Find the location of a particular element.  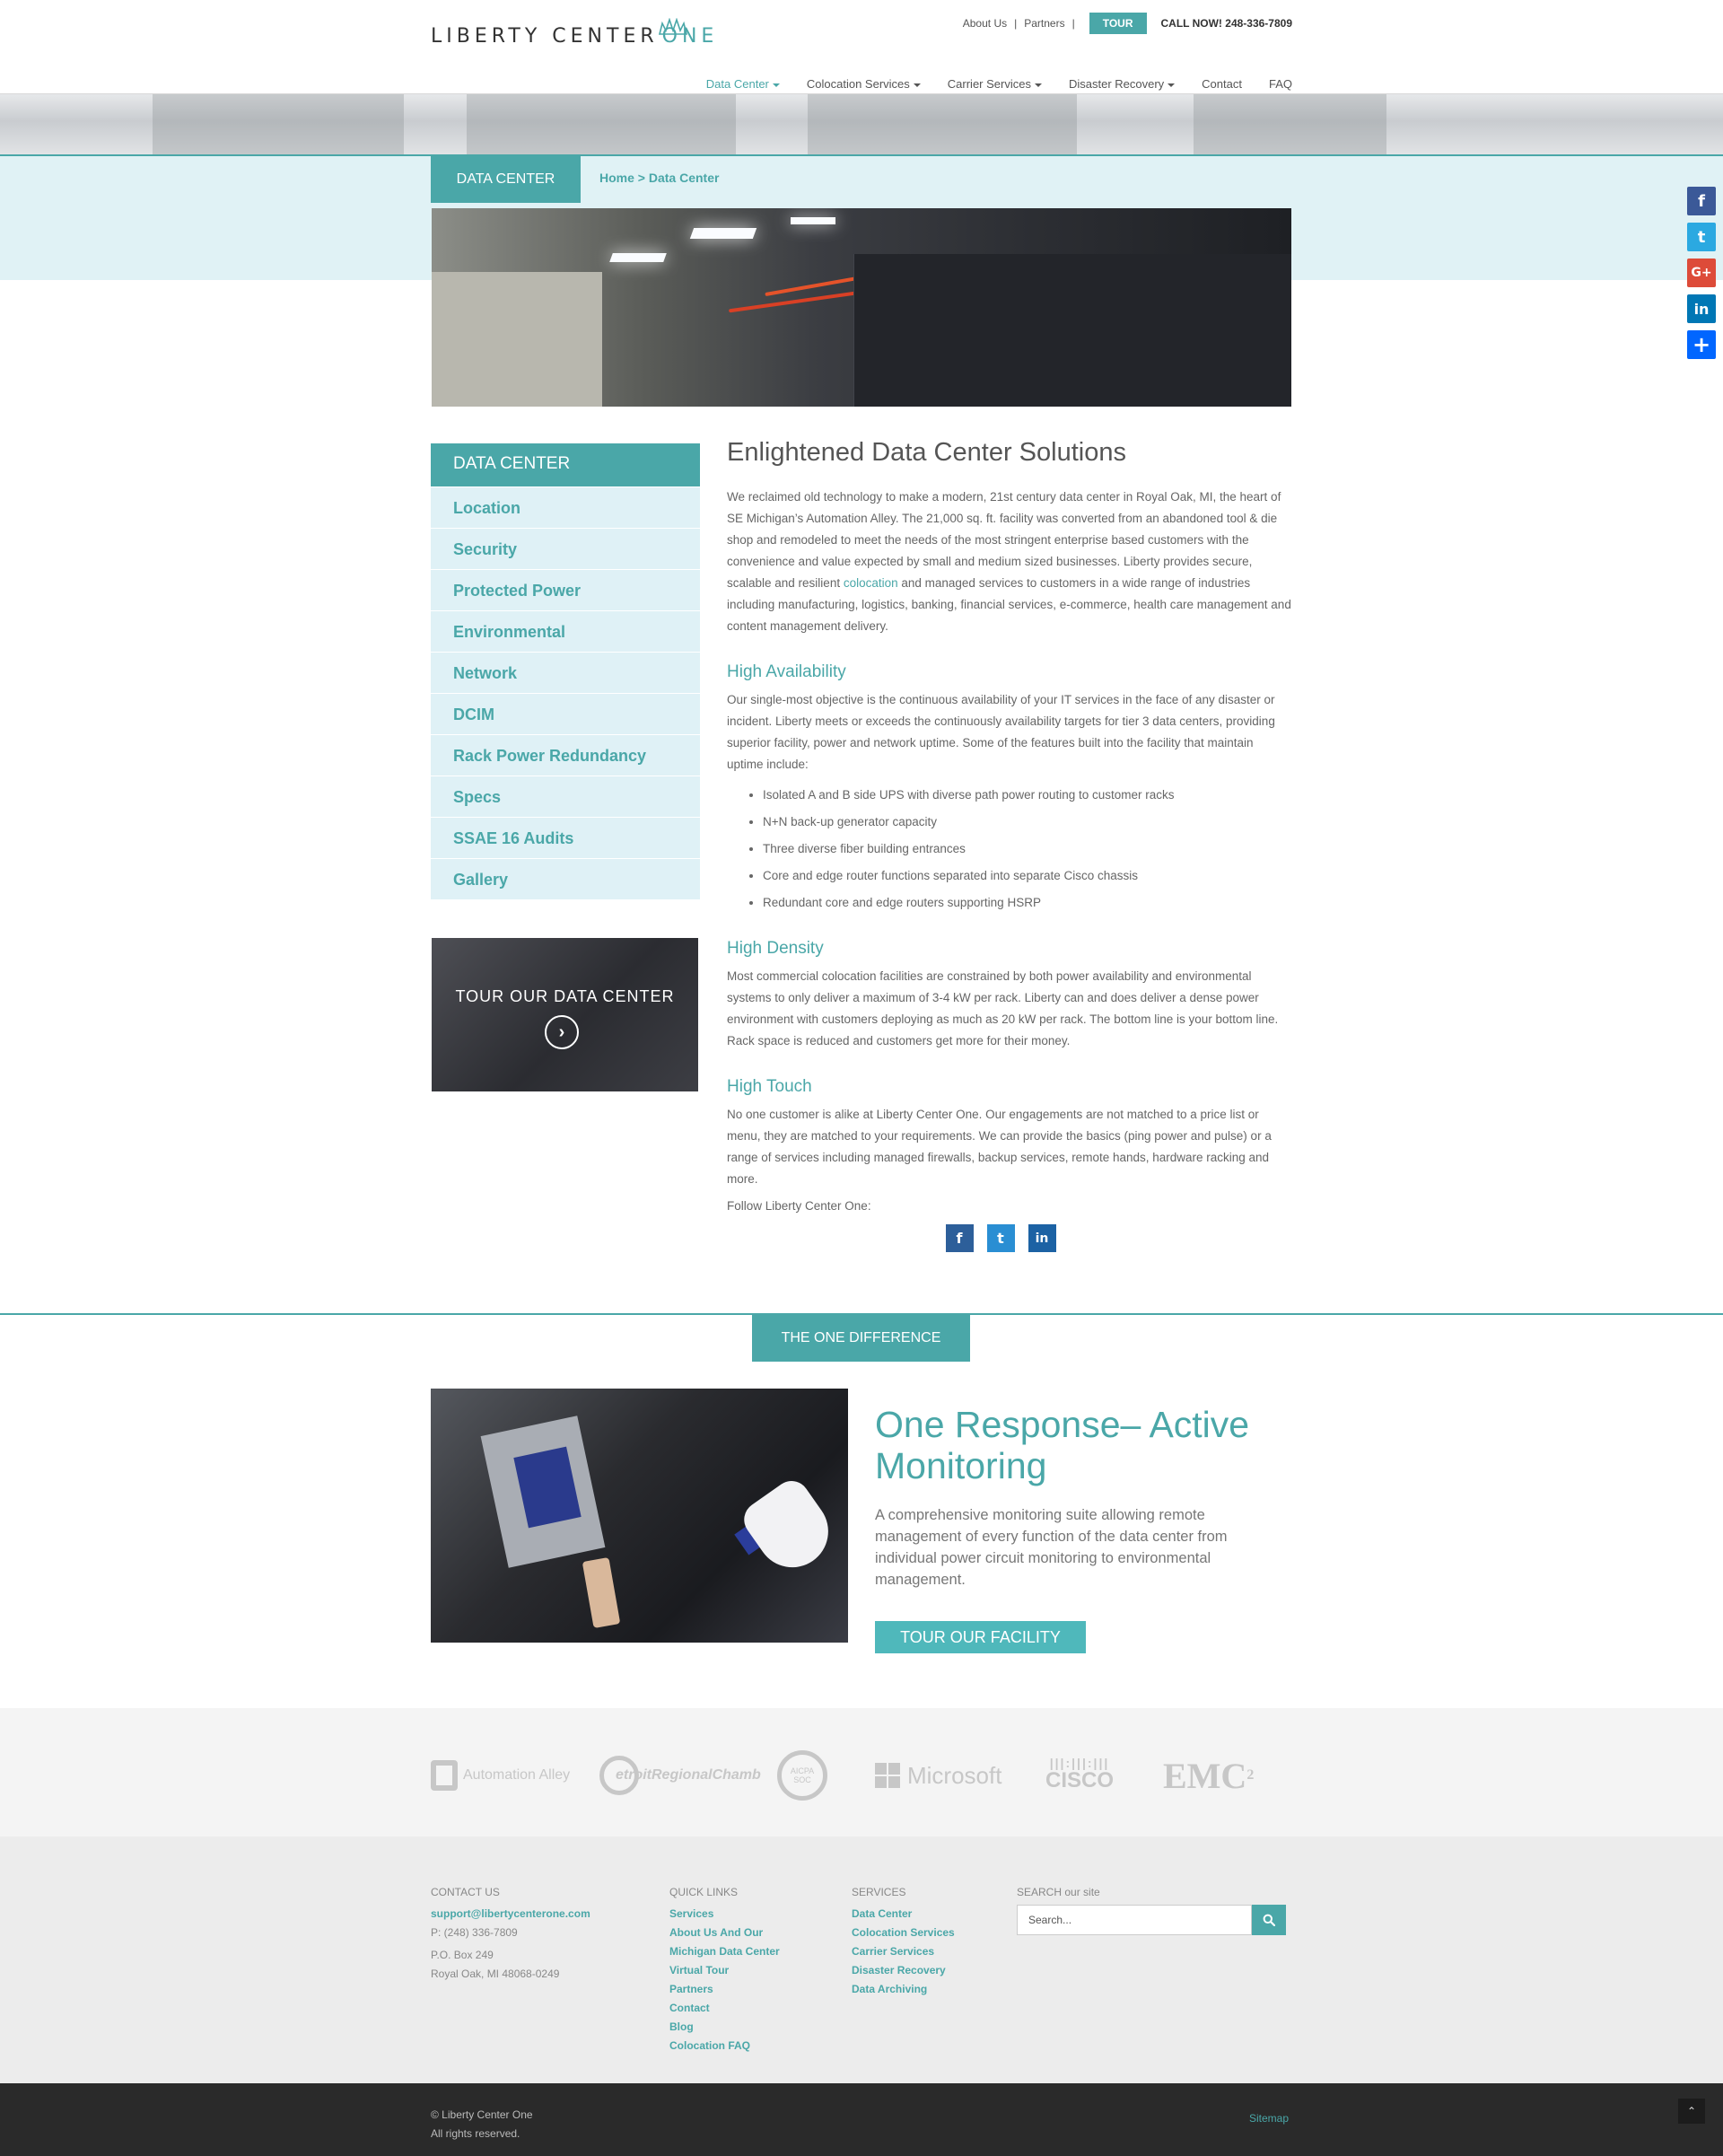

tour-facility-button: TOUR OUR FACILITY is located at coordinates (980, 1637).